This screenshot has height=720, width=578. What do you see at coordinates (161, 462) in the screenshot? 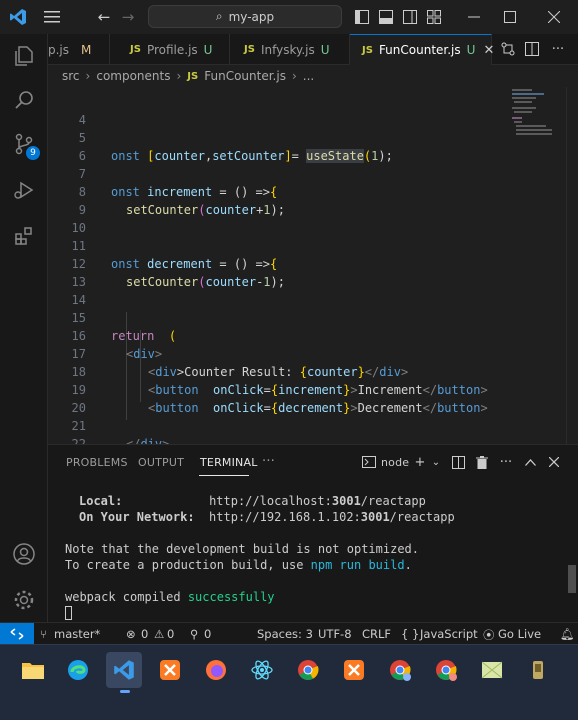
I see `tab-output: OUTPUT` at bounding box center [161, 462].